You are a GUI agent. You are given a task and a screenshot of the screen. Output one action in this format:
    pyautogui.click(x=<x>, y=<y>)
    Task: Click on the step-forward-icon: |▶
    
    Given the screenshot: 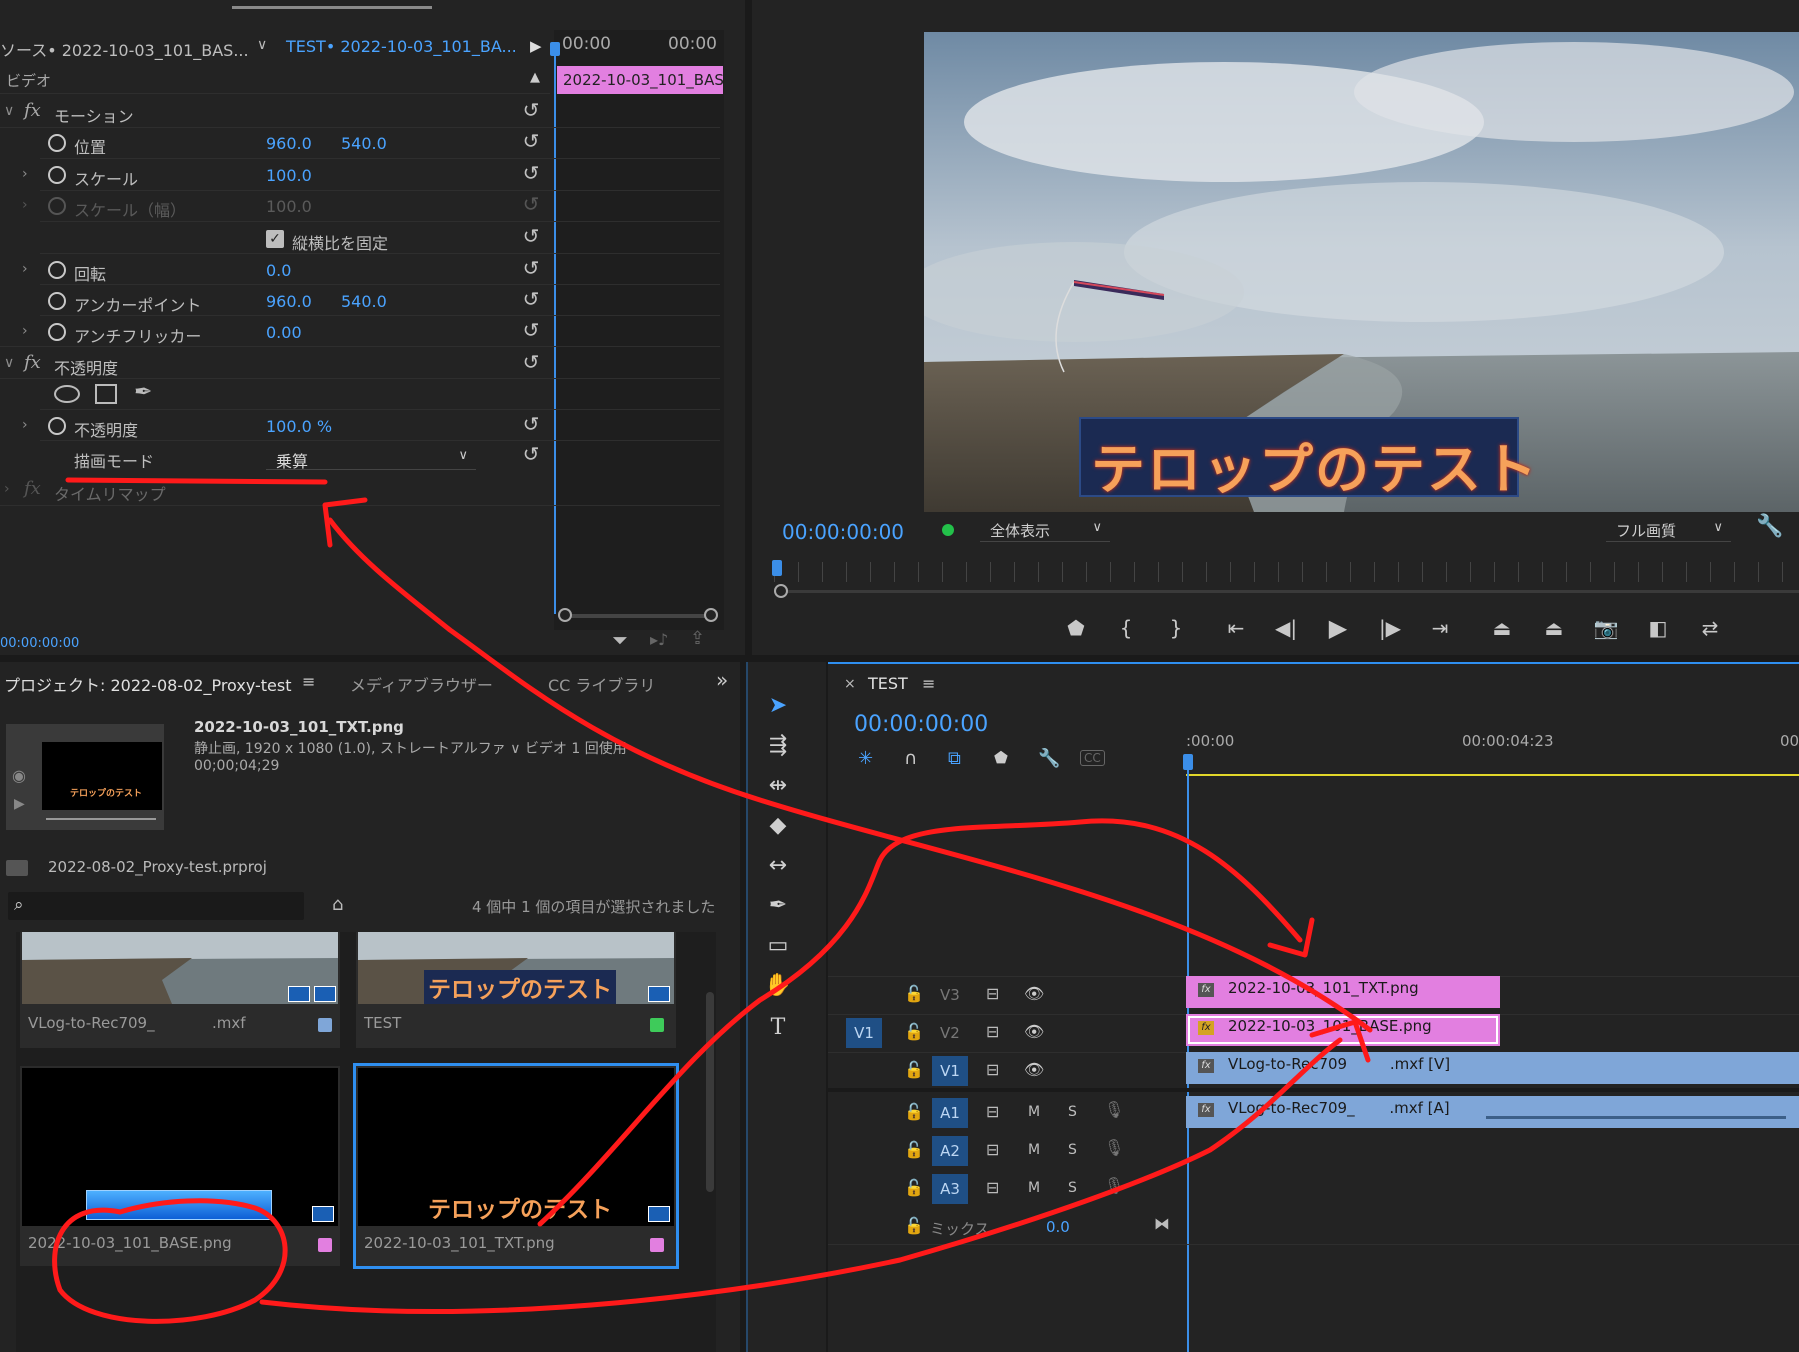 What is the action you would take?
    pyautogui.click(x=1390, y=628)
    